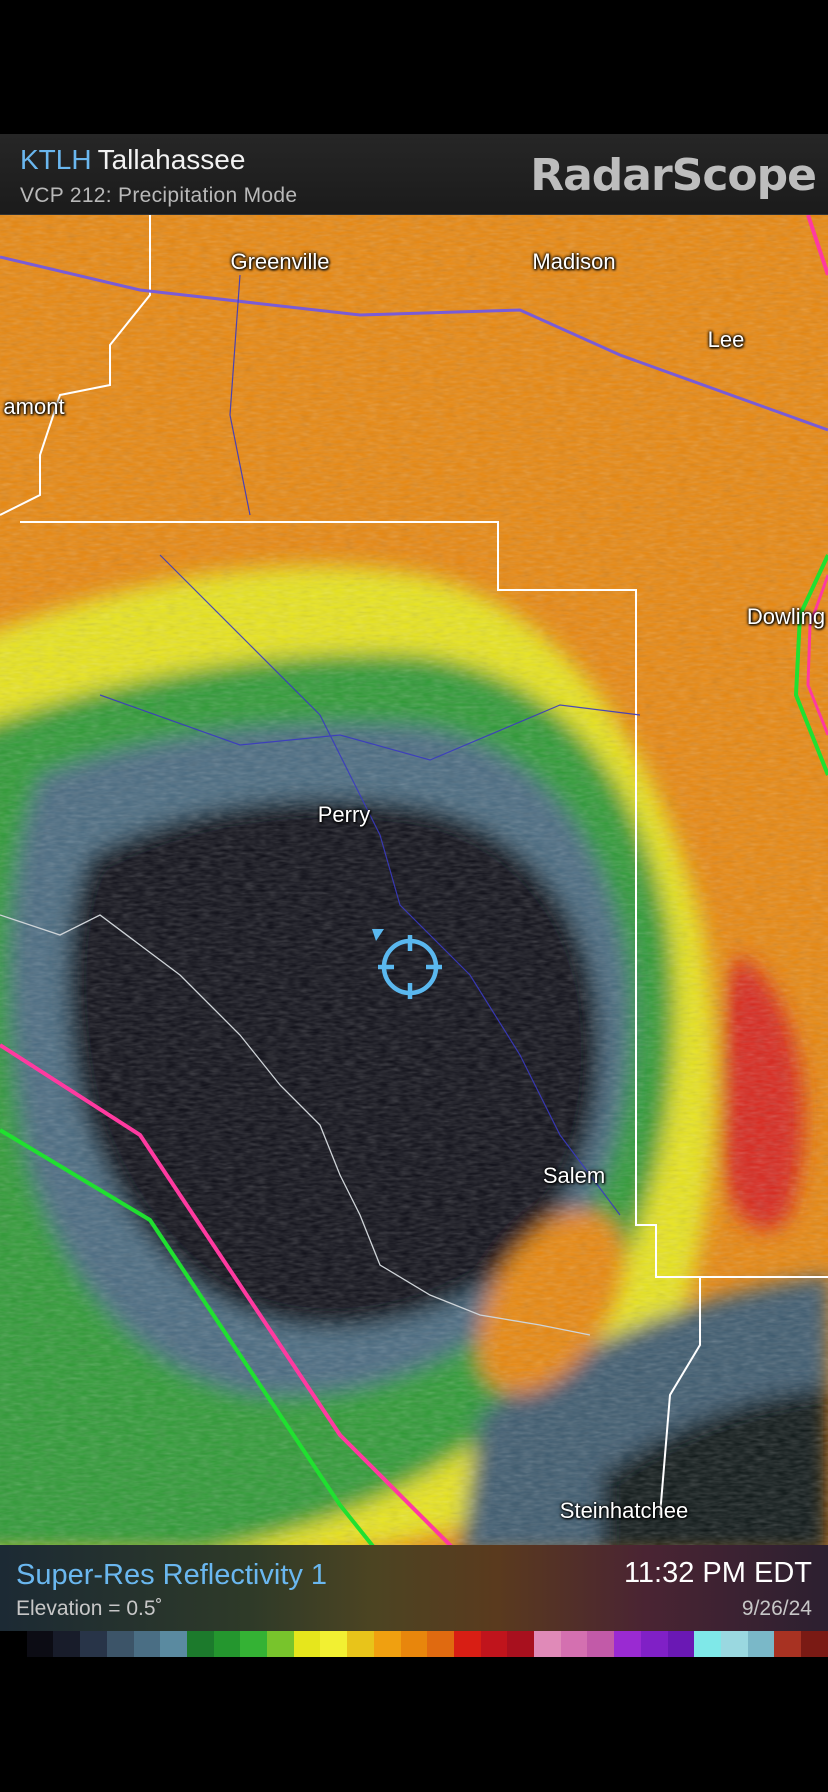 This screenshot has height=1792, width=828. What do you see at coordinates (414, 1724) in the screenshot?
I see `bottom-safe-area` at bounding box center [414, 1724].